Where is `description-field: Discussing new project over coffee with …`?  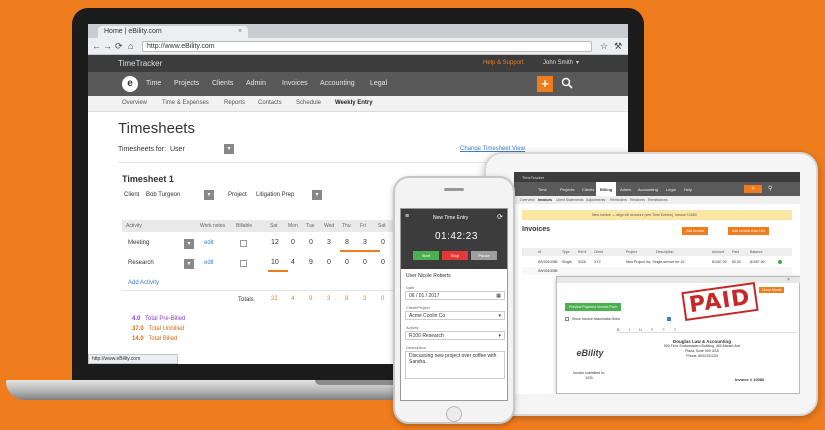 description-field: Discussing new project over coffee with … is located at coordinates (455, 365).